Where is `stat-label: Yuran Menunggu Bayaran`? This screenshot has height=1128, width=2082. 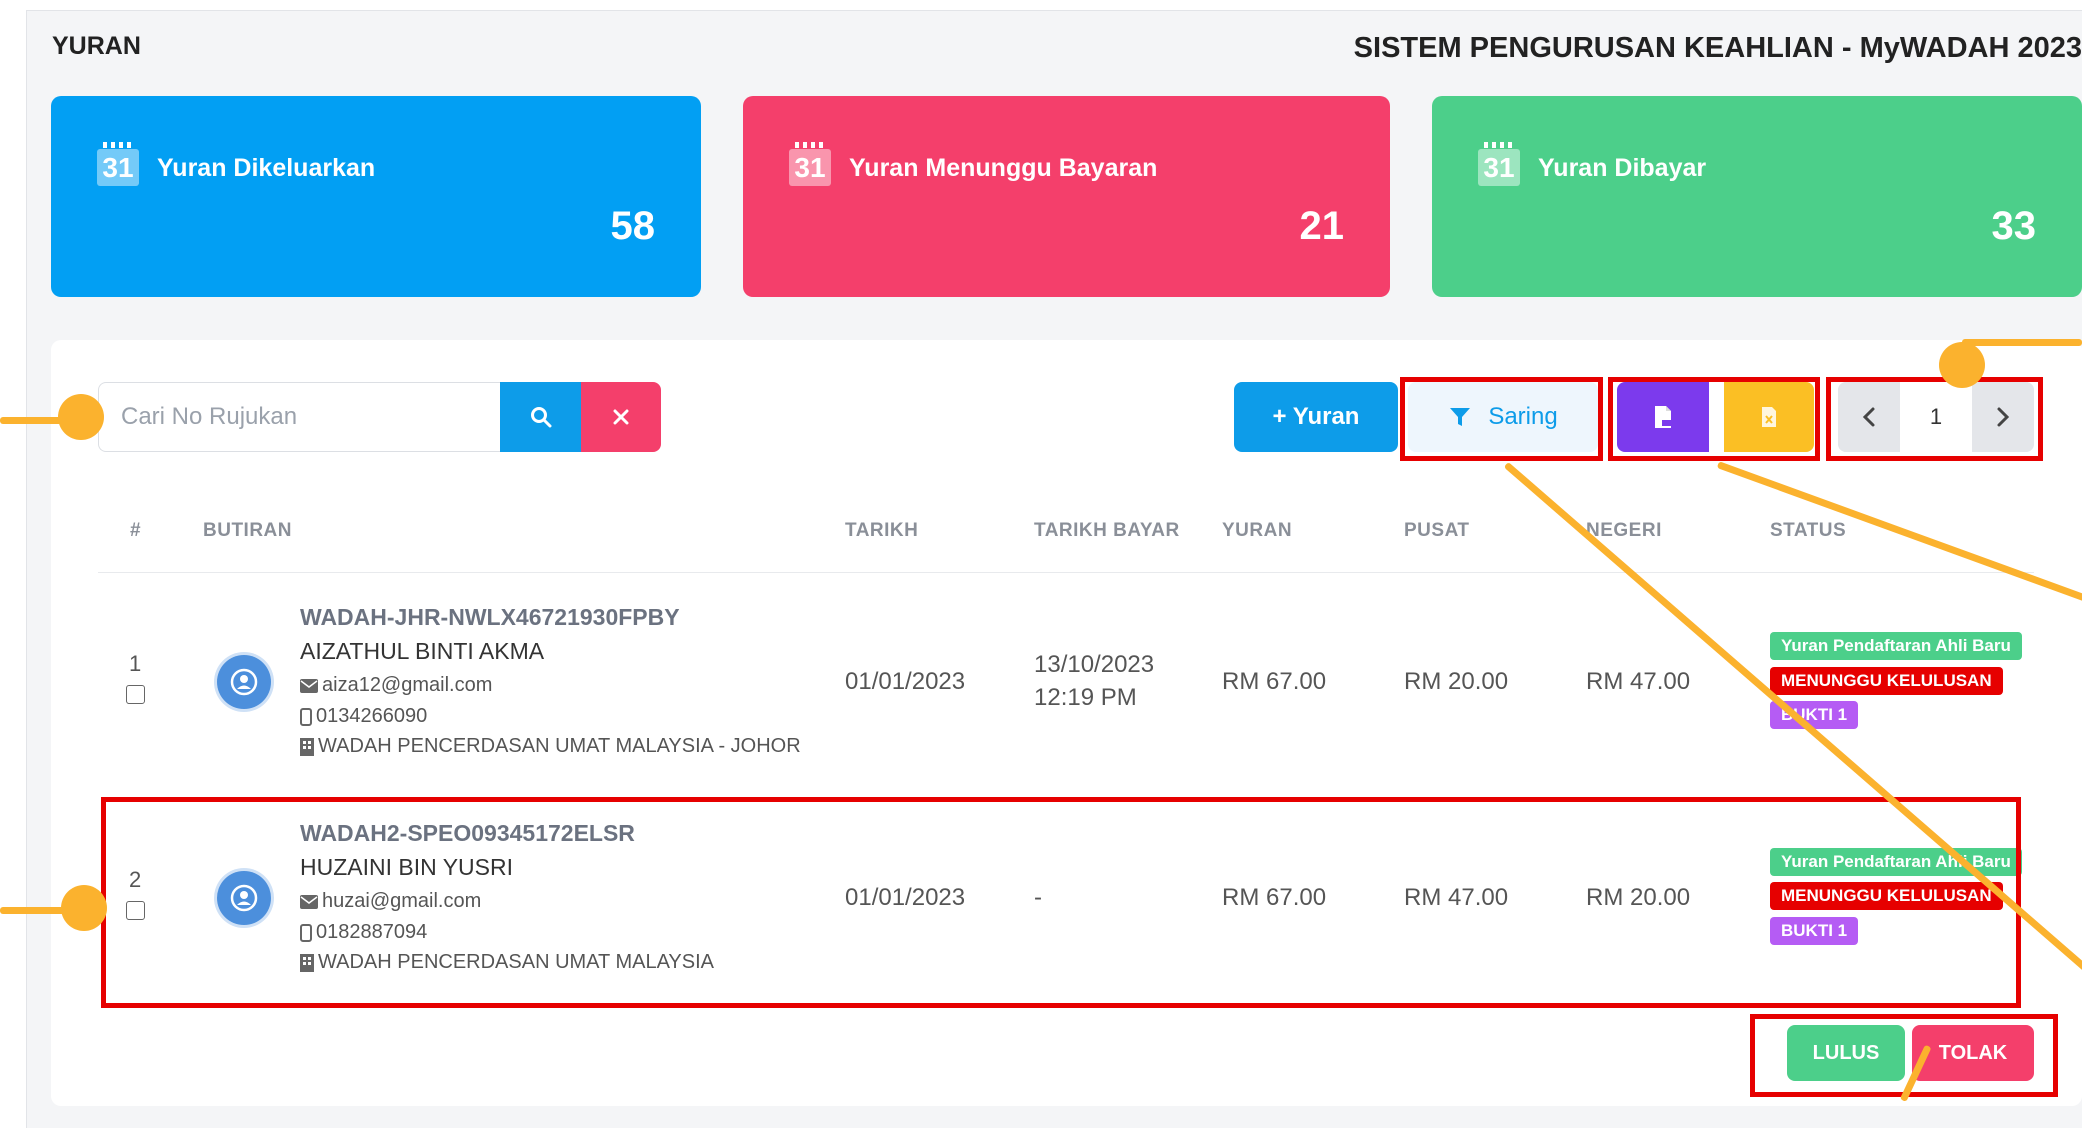 stat-label: Yuran Menunggu Bayaran is located at coordinates (1003, 168).